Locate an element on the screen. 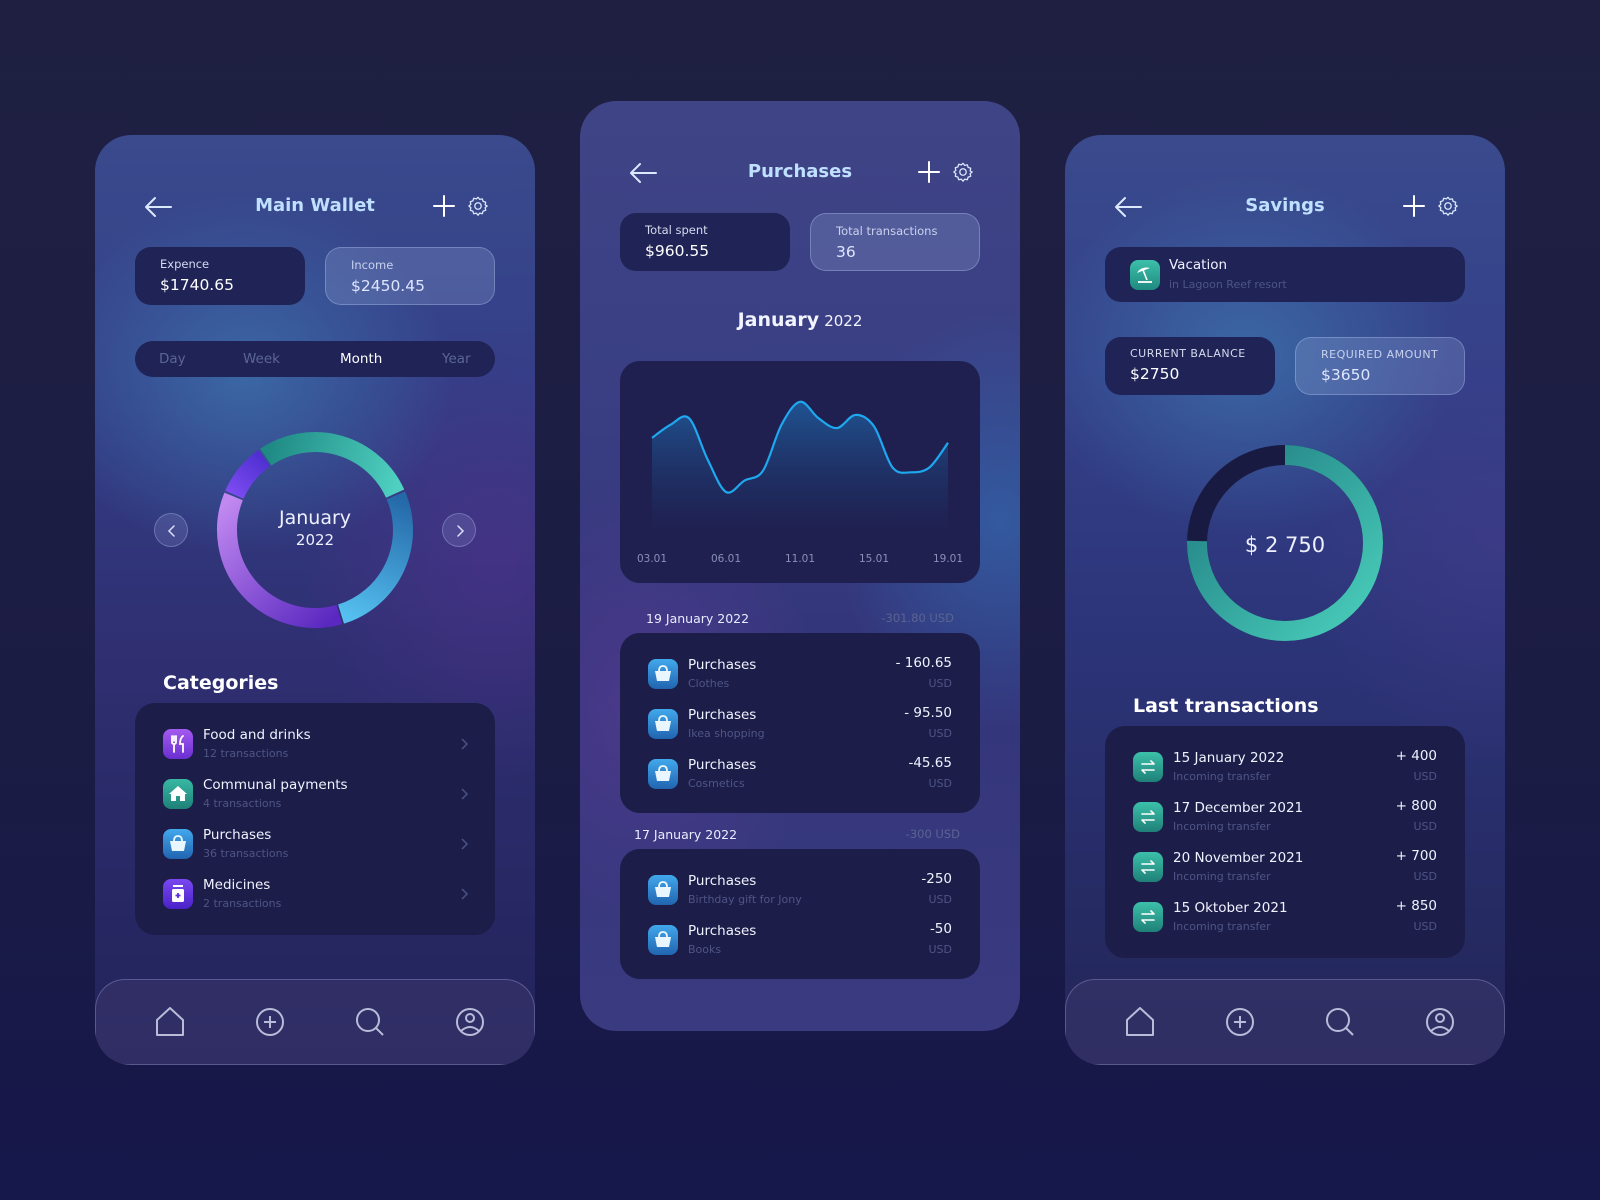 This screenshot has width=1600, height=1200. x-tick-label: 19.01 is located at coordinates (948, 559).